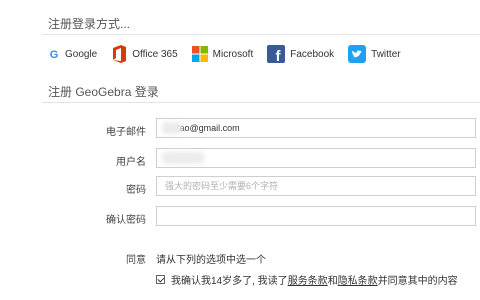  Describe the element at coordinates (131, 162) in the screenshot. I see `username-label: 用户名` at that location.